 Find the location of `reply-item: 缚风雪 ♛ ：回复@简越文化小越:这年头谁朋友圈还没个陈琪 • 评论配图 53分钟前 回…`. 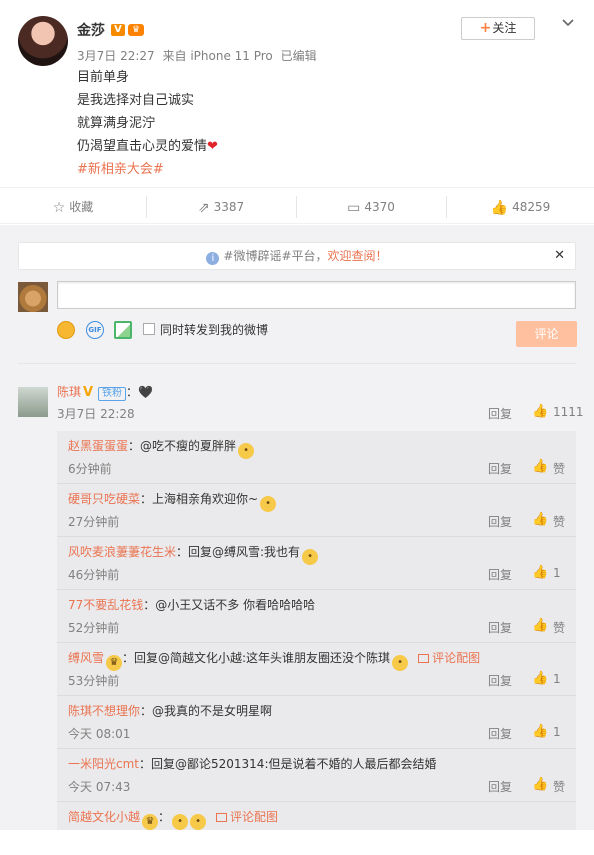

reply-item: 缚风雪 ♛ ：回复@简越文化小越:这年头谁朋友圈还没个陈琪 • 评论配图 53分钟前 回… is located at coordinates (316, 669).